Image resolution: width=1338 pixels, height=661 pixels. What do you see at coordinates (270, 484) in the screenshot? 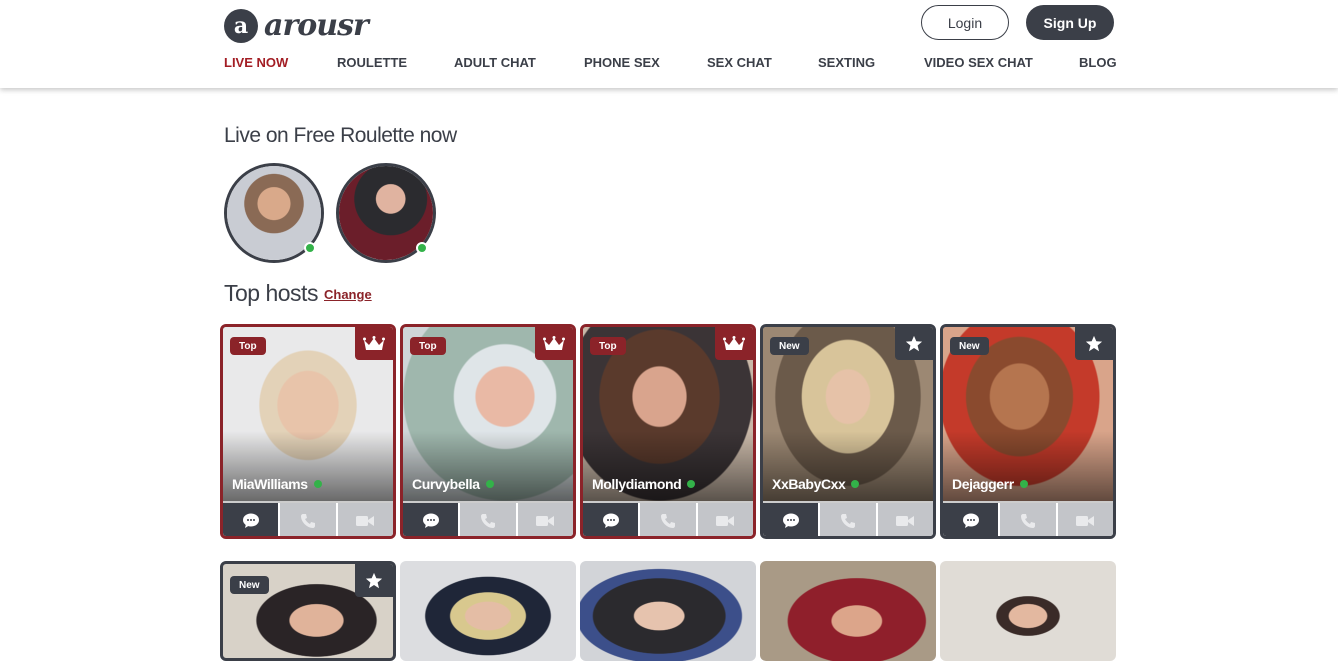
I see `host-name: MiaWilliams` at bounding box center [270, 484].